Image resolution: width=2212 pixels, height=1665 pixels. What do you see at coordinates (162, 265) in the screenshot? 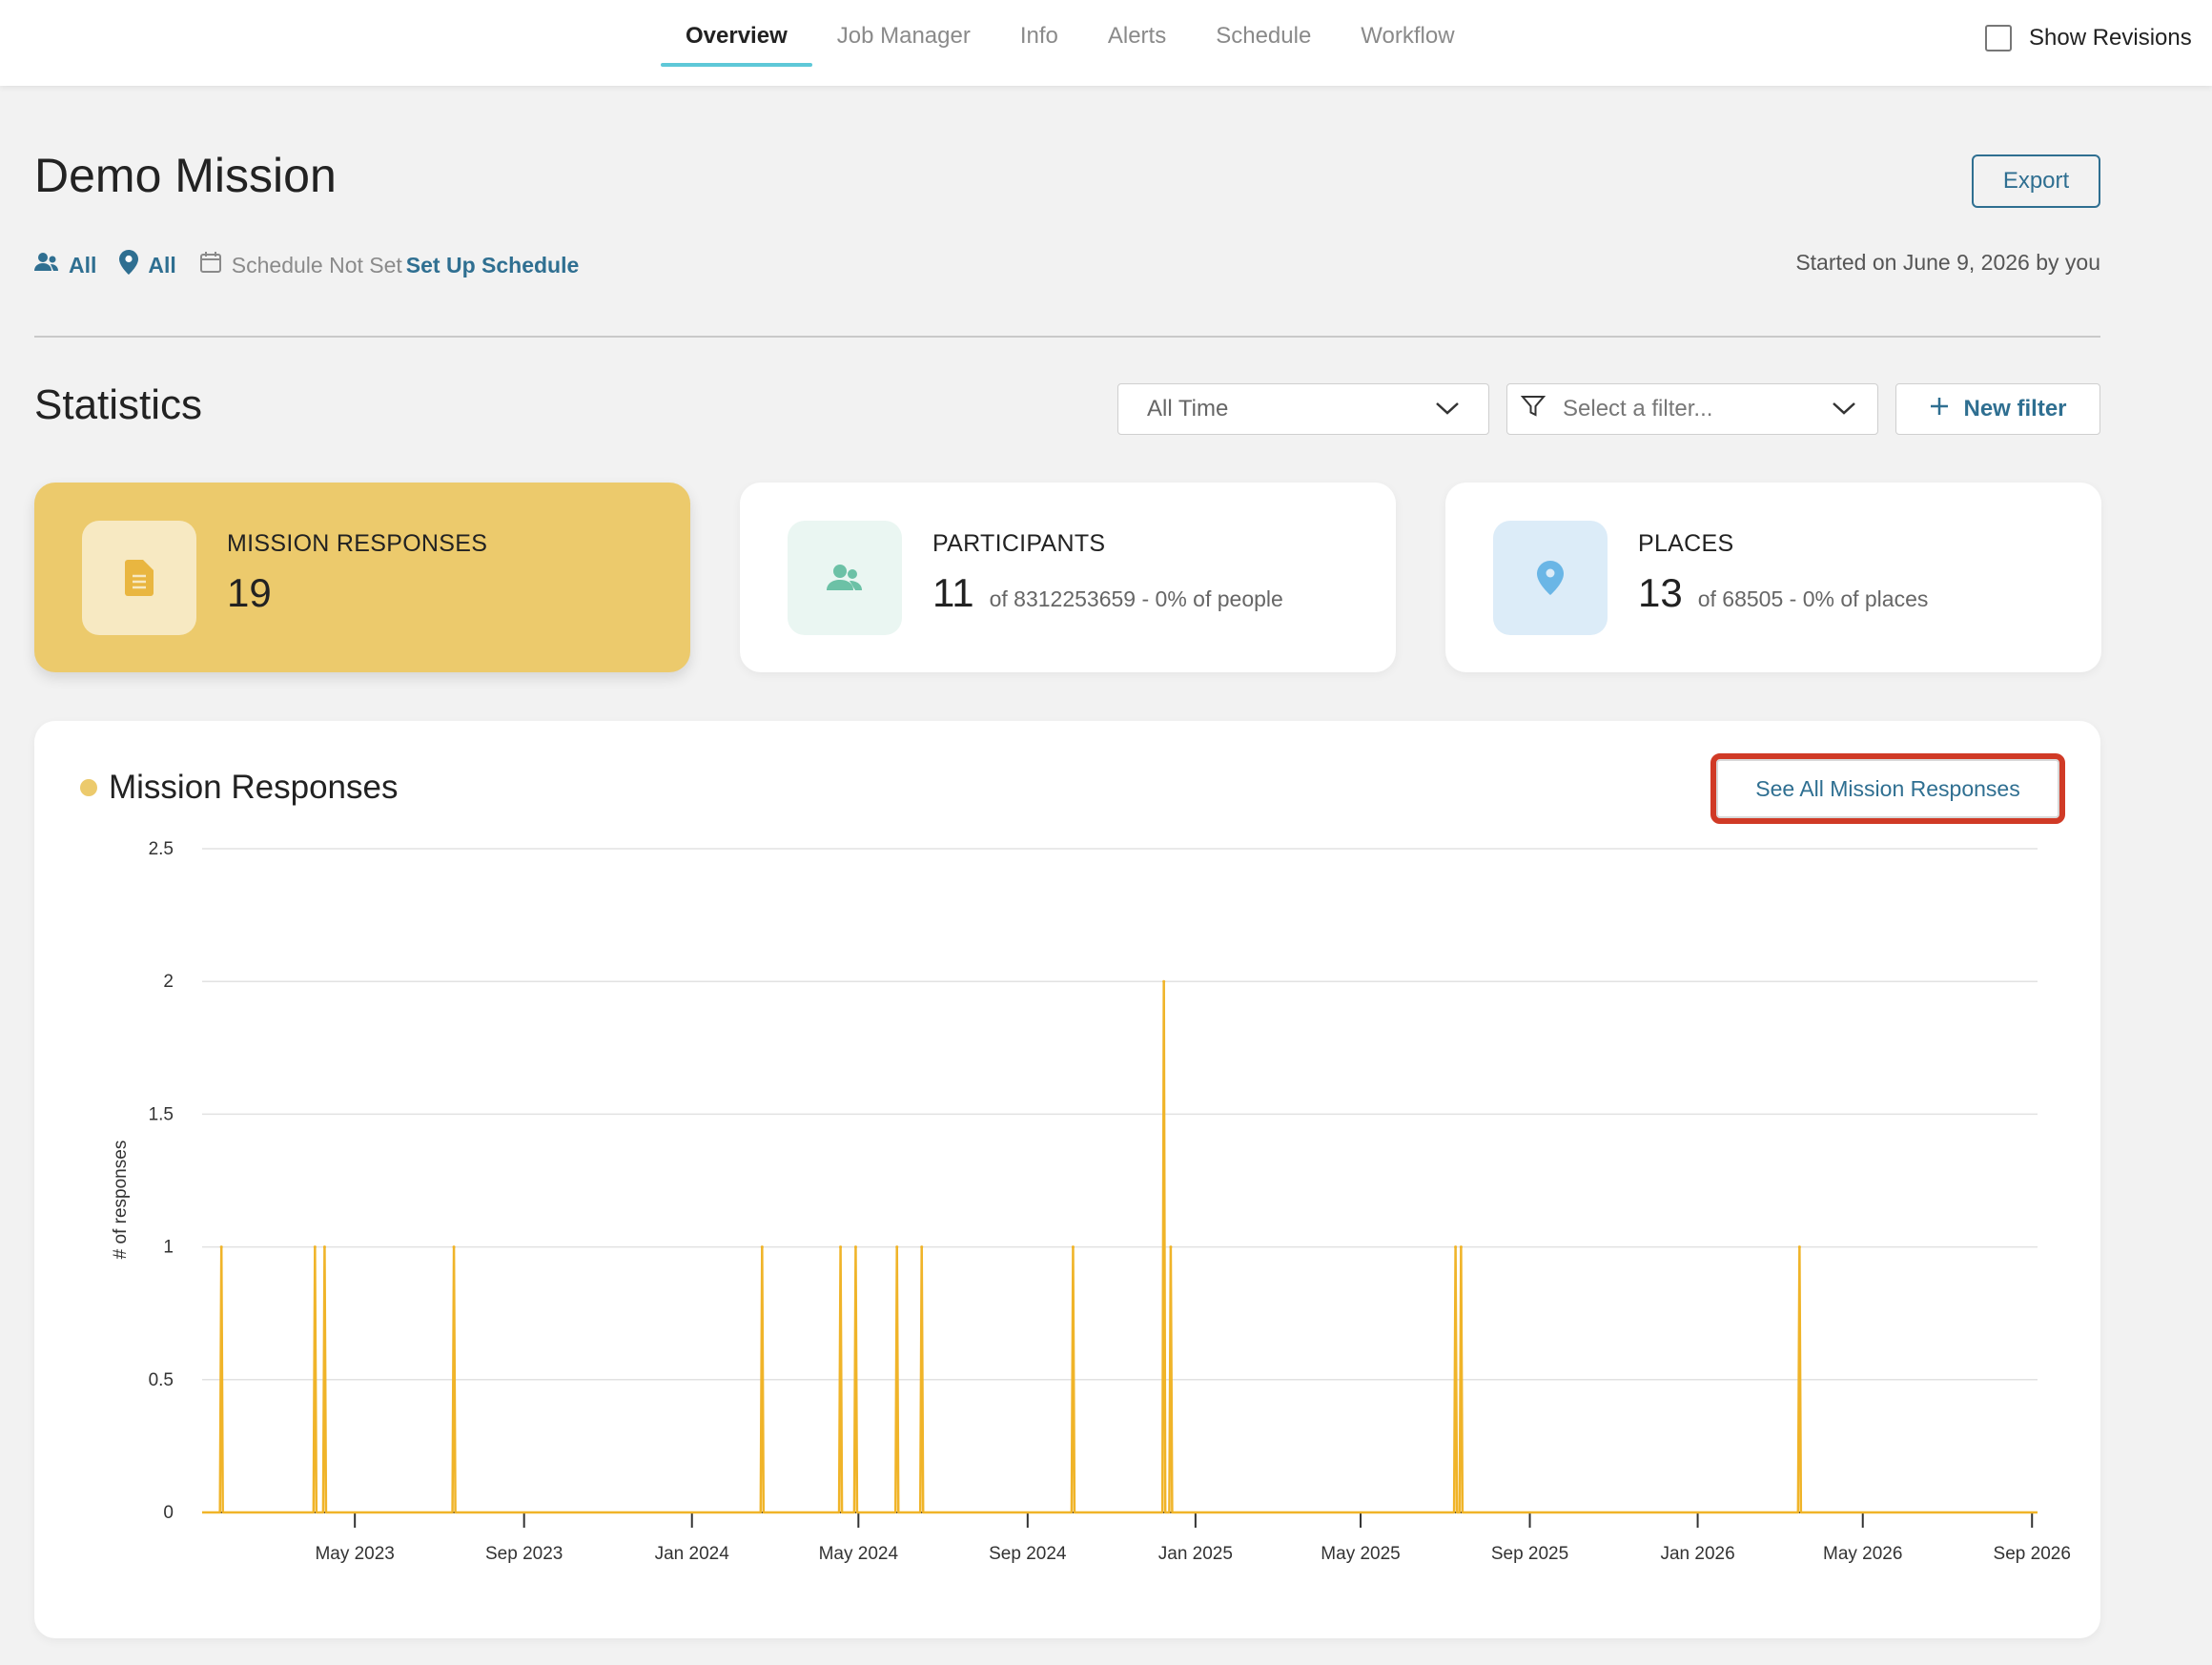
I see `places-filter-label: All` at bounding box center [162, 265].